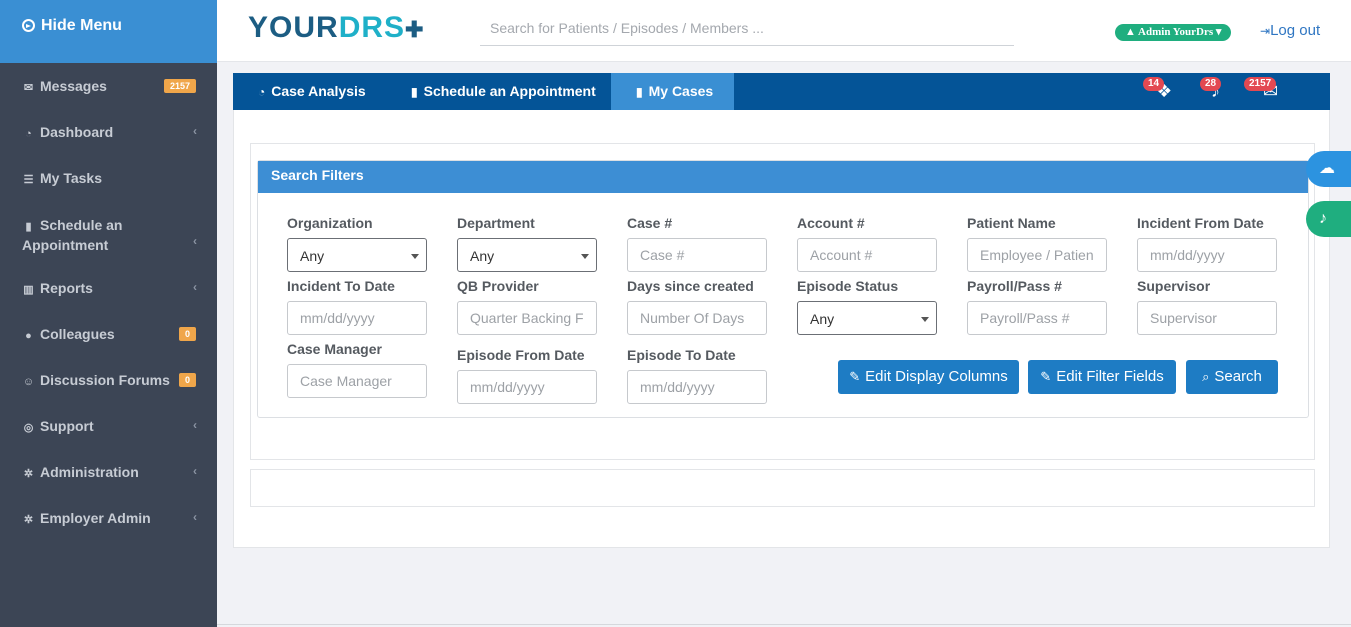  I want to click on sidebar-item-employer-admin: ✲ Employer Admin ‹, so click(108, 518).